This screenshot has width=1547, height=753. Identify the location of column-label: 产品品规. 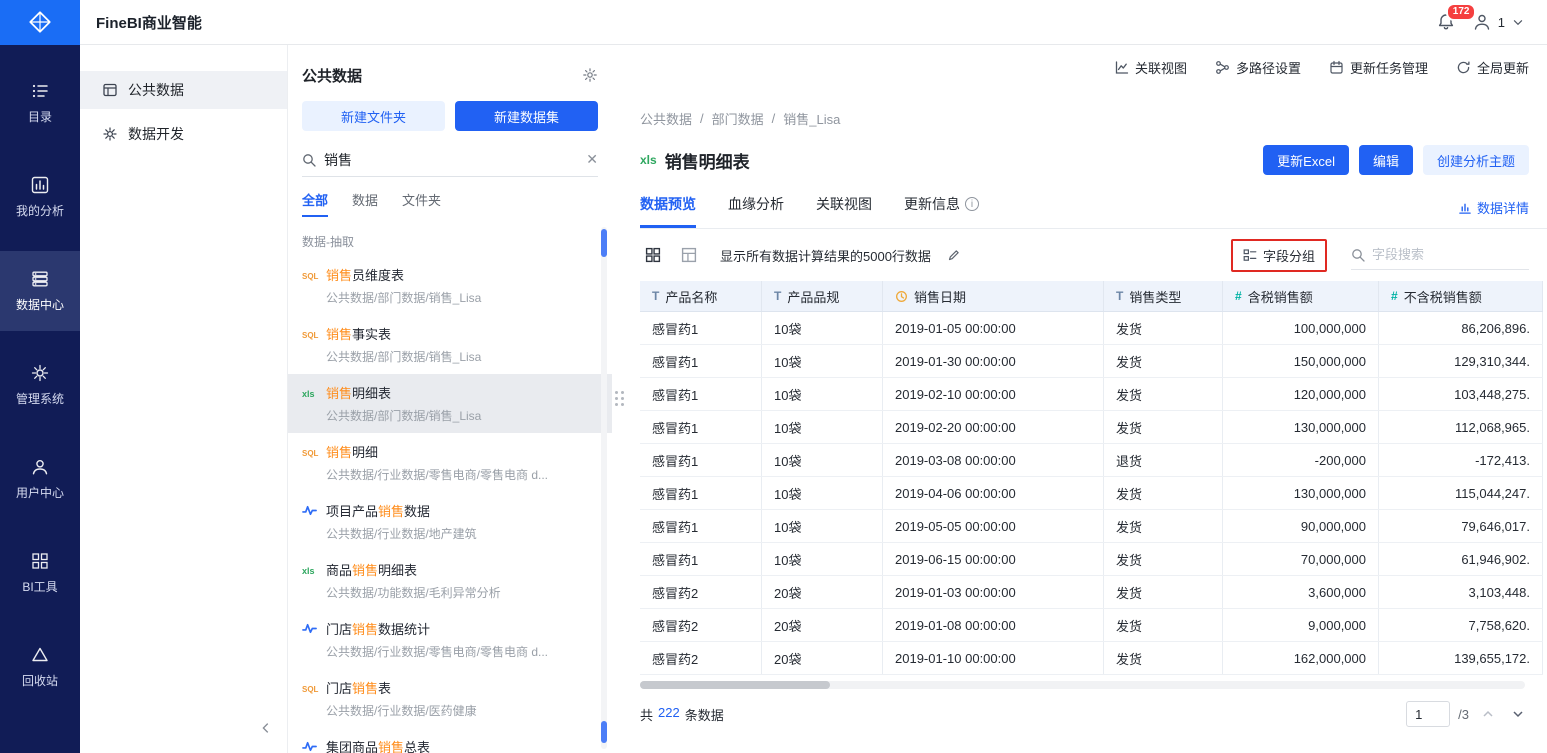
(813, 297).